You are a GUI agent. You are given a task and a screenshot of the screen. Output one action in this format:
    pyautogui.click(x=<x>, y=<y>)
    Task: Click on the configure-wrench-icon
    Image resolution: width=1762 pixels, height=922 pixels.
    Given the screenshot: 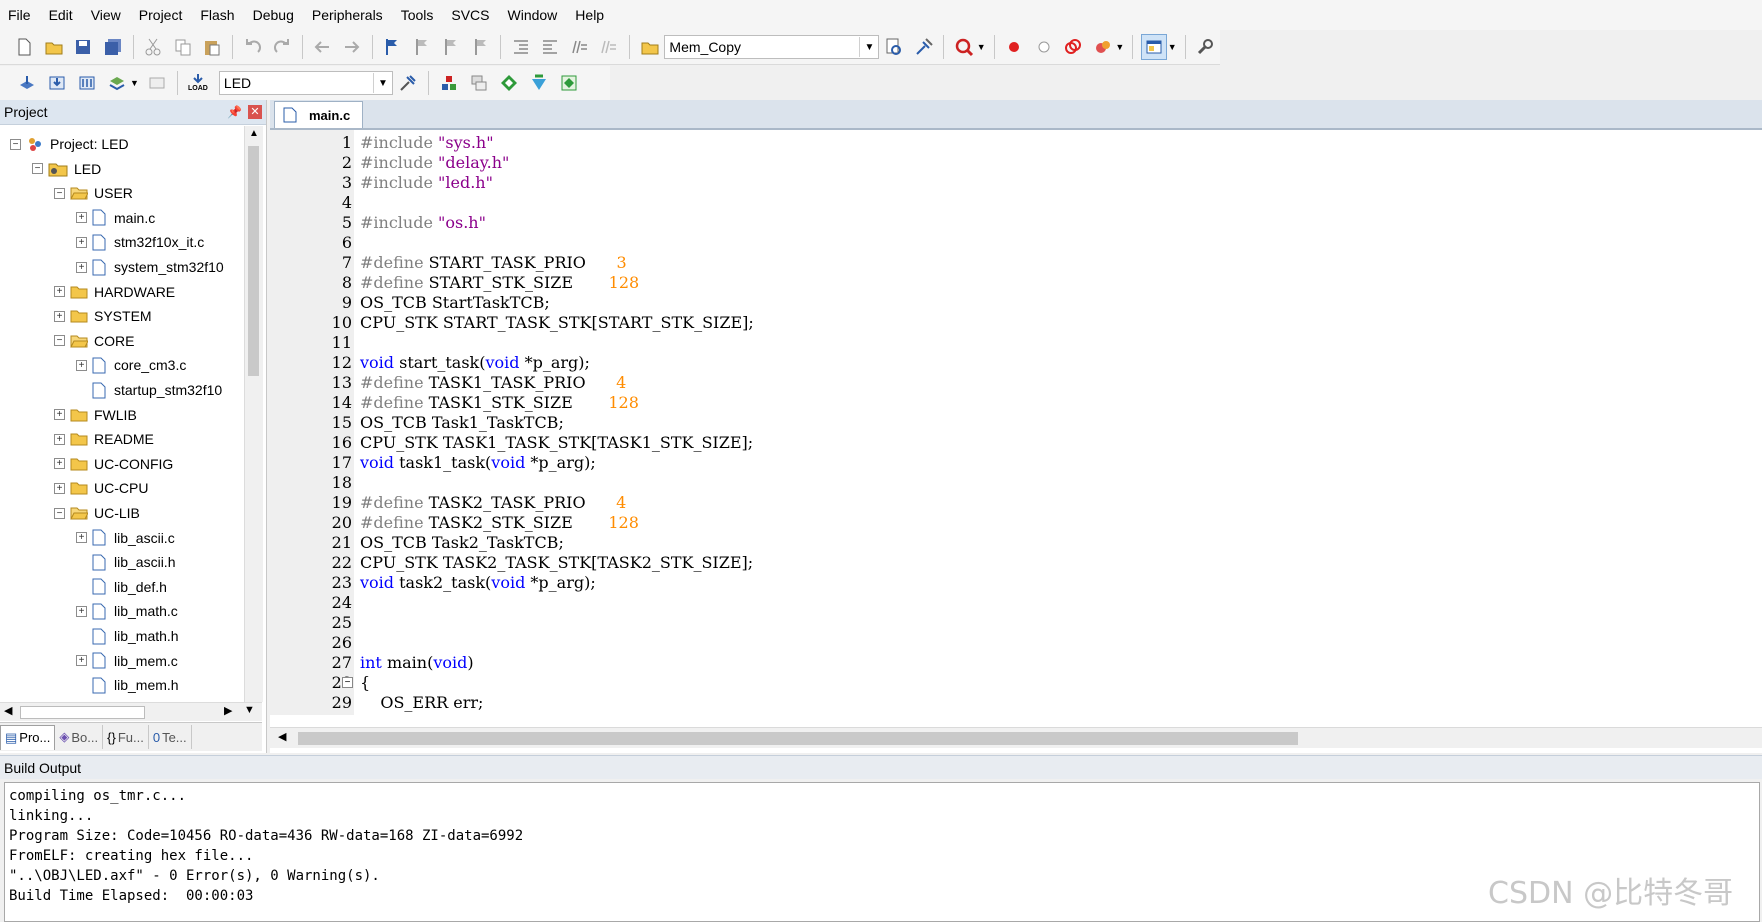 What is the action you would take?
    pyautogui.click(x=1205, y=47)
    